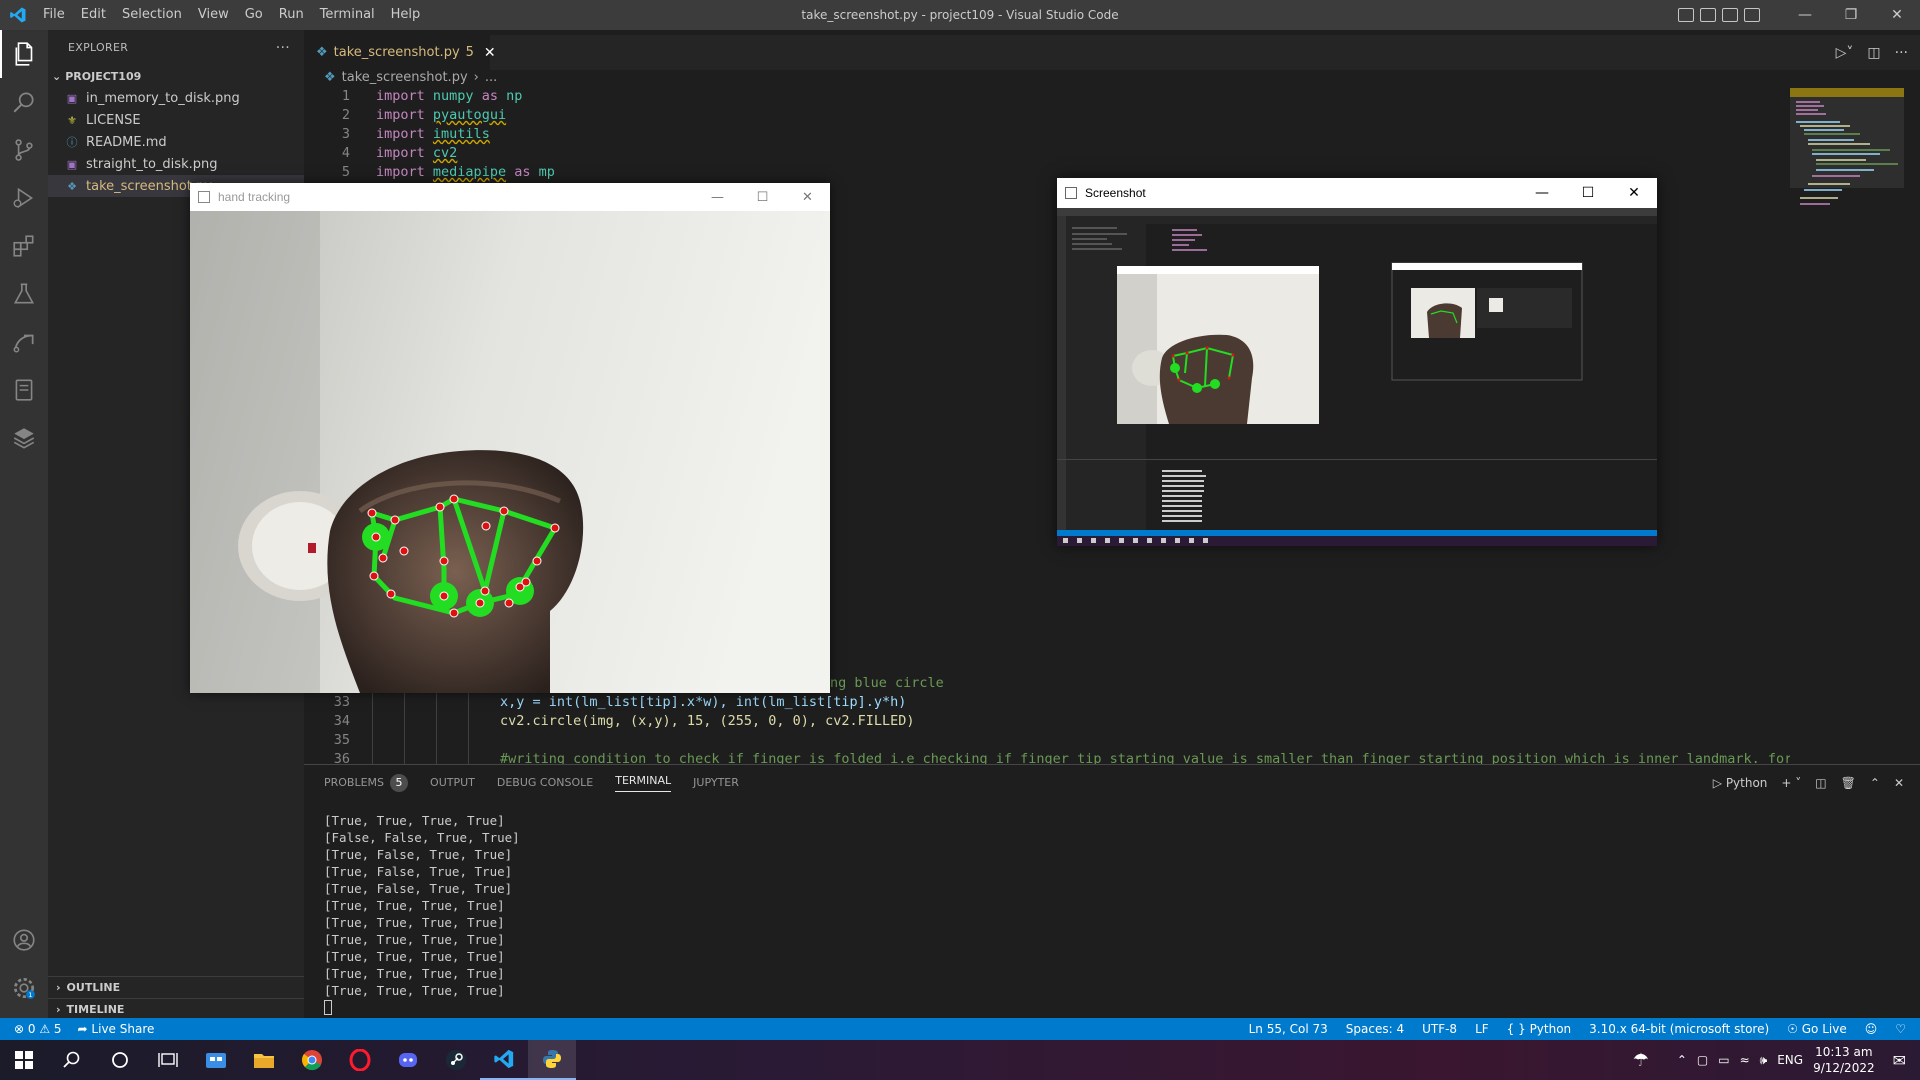 This screenshot has width=1920, height=1080. Describe the element at coordinates (545, 782) in the screenshot. I see `tab-debug-console: DEBUG CONSOLE` at that location.